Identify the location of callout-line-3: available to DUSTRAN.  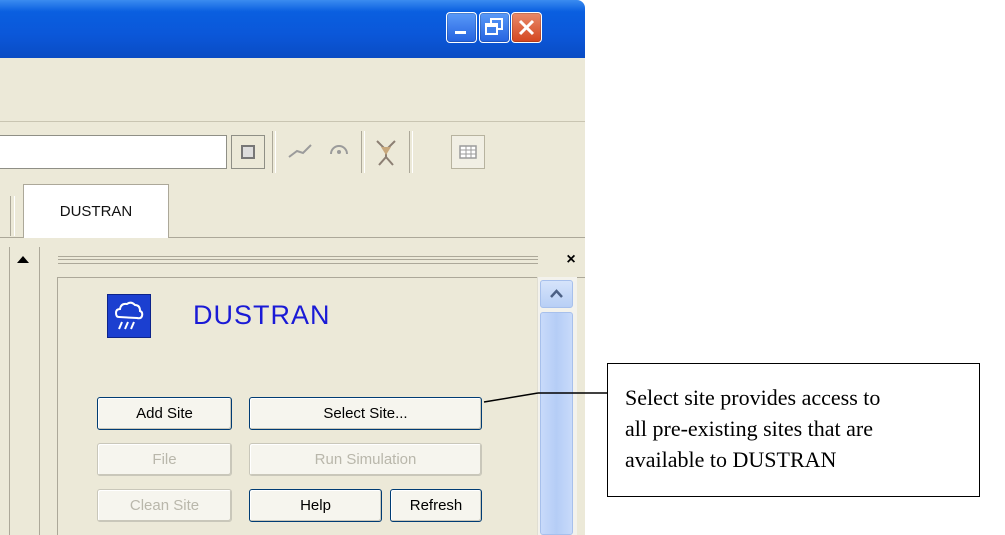
(731, 459).